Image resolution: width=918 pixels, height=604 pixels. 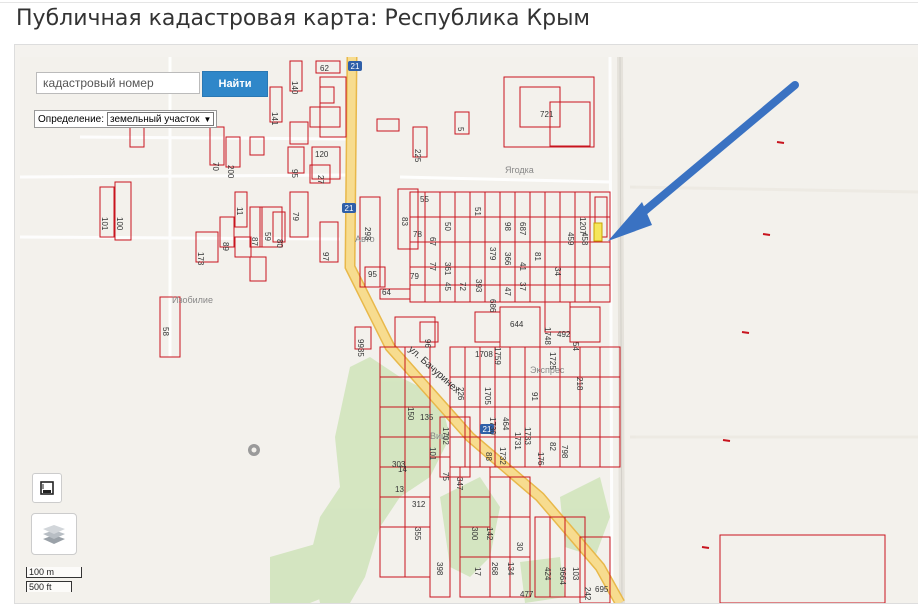 I want to click on parcel-number-label: 1702, so click(x=445, y=436).